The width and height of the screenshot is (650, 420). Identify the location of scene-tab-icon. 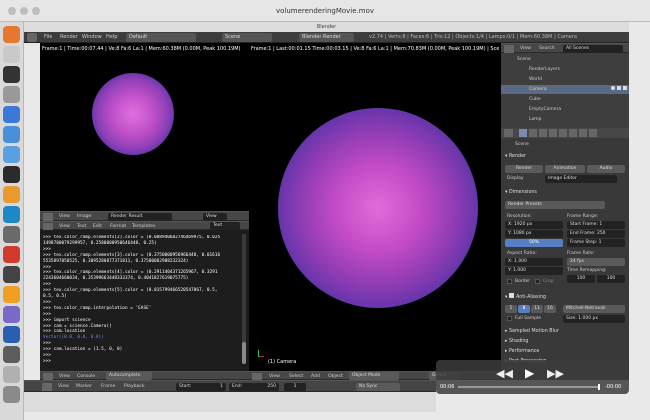
(543, 133).